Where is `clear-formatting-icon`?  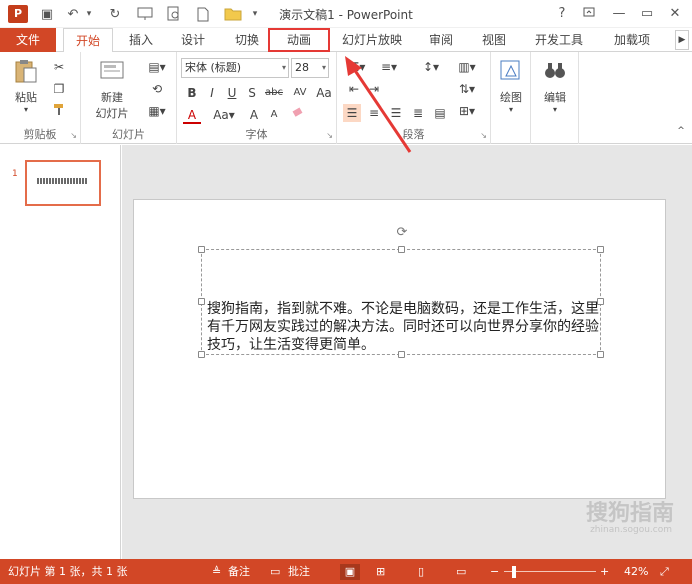 clear-formatting-icon is located at coordinates (298, 115).